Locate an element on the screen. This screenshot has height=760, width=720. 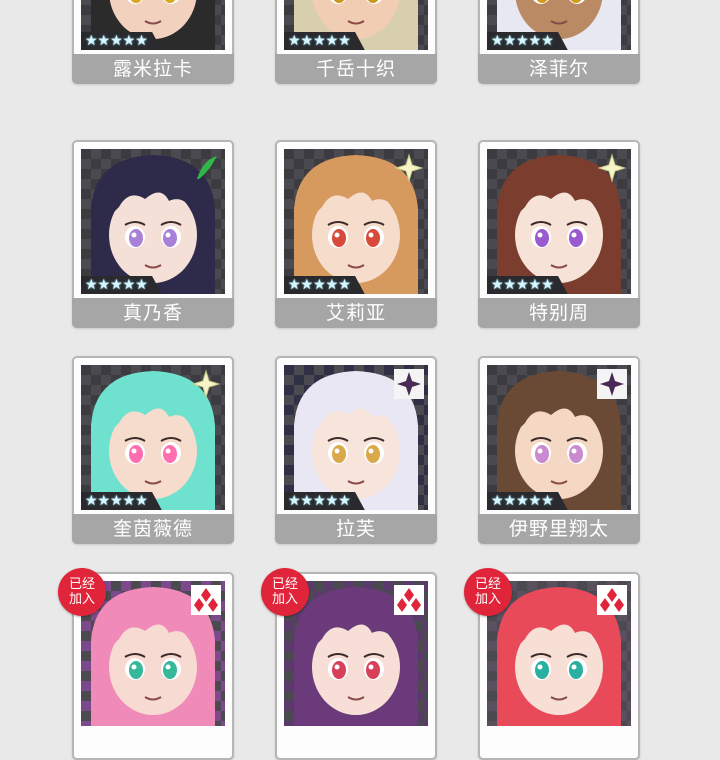
character-card: ★★★★★ 真乃香 is located at coordinates (153, 234).